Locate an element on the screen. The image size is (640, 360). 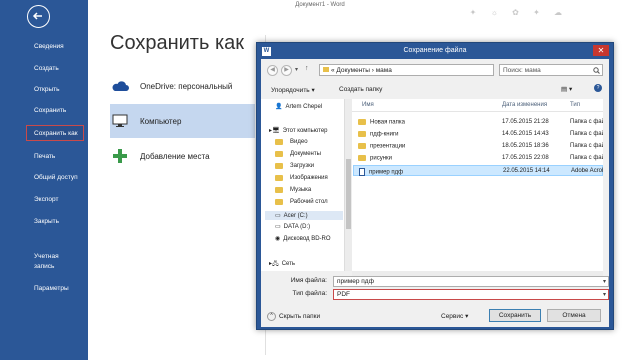
tree-label: DATA (D:) is located at coordinates (297, 226).